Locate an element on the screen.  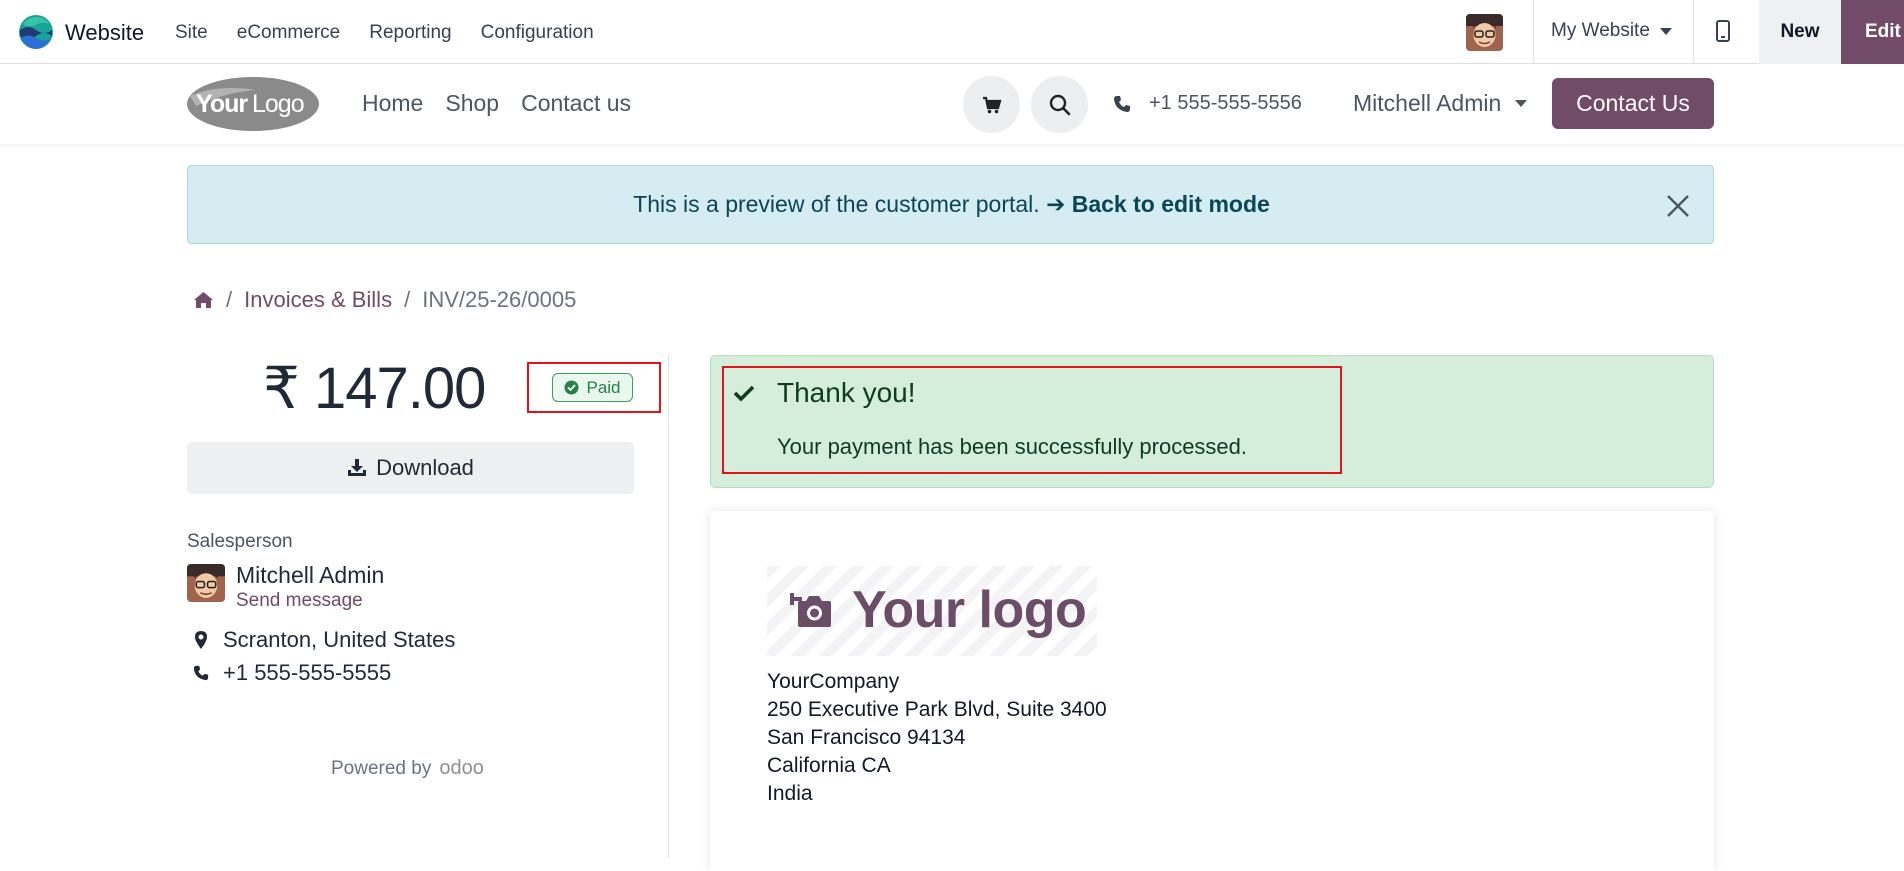
invoice-amount: ₹ 147.00 is located at coordinates (374, 388).